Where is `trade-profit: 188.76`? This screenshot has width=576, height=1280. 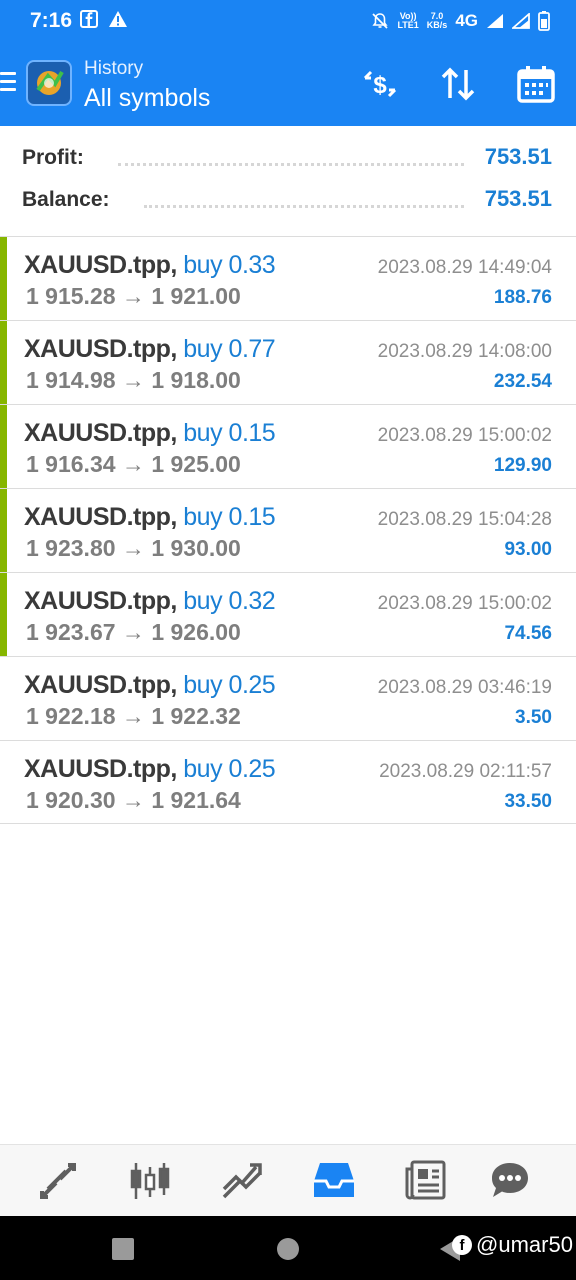 trade-profit: 188.76 is located at coordinates (522, 297).